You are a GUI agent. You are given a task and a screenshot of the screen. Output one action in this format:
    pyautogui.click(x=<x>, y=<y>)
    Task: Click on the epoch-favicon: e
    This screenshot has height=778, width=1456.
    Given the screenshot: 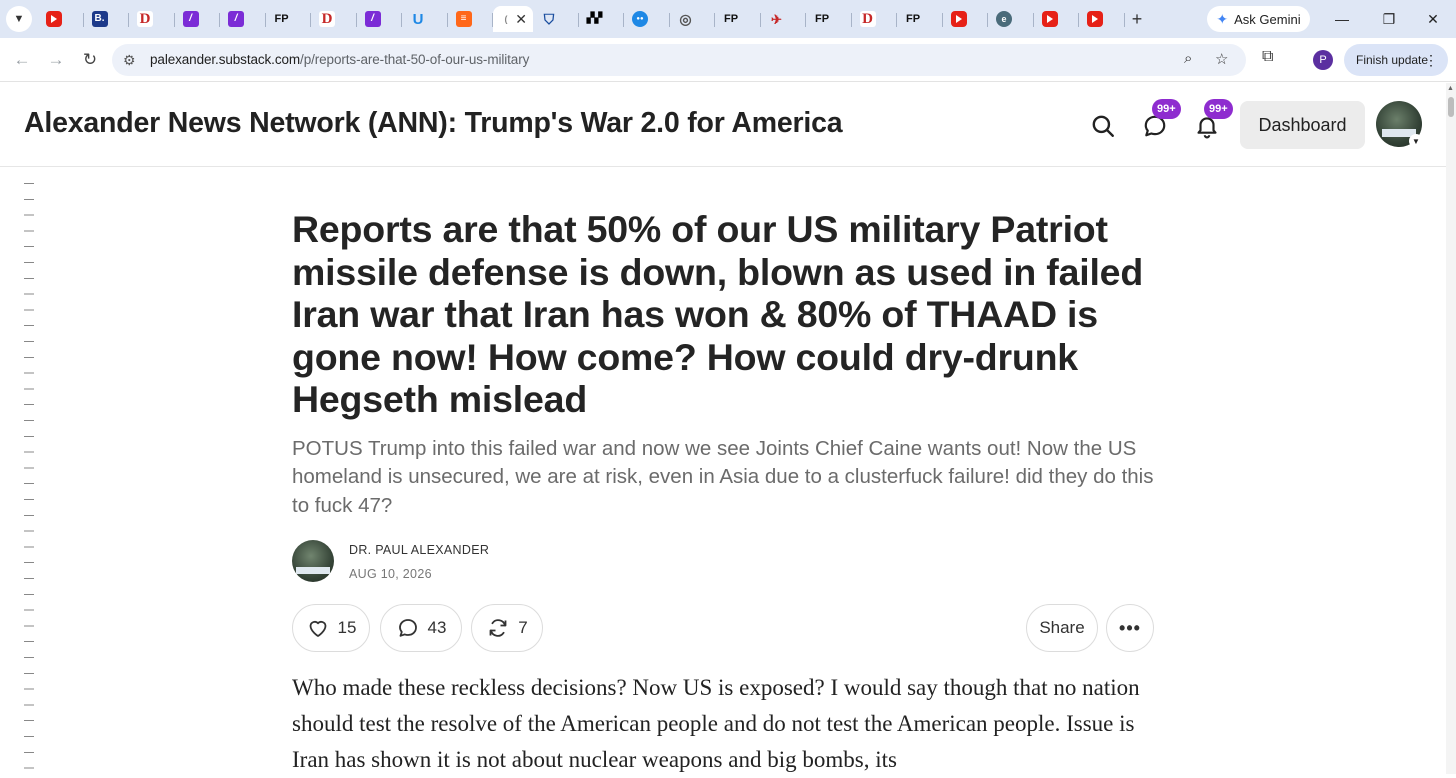 What is the action you would take?
    pyautogui.click(x=1004, y=19)
    